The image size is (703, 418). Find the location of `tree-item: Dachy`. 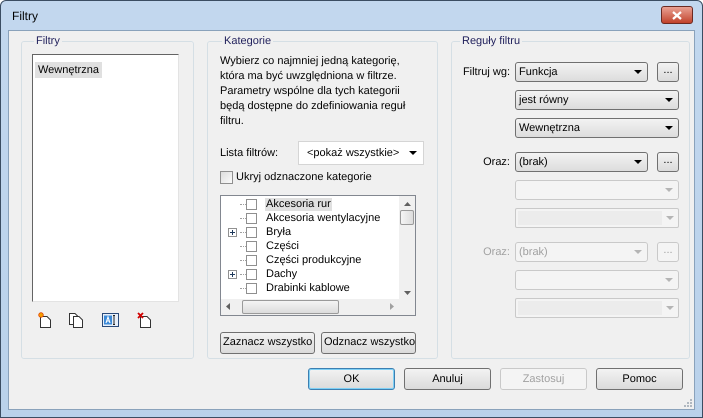

tree-item: Dachy is located at coordinates (281, 274).